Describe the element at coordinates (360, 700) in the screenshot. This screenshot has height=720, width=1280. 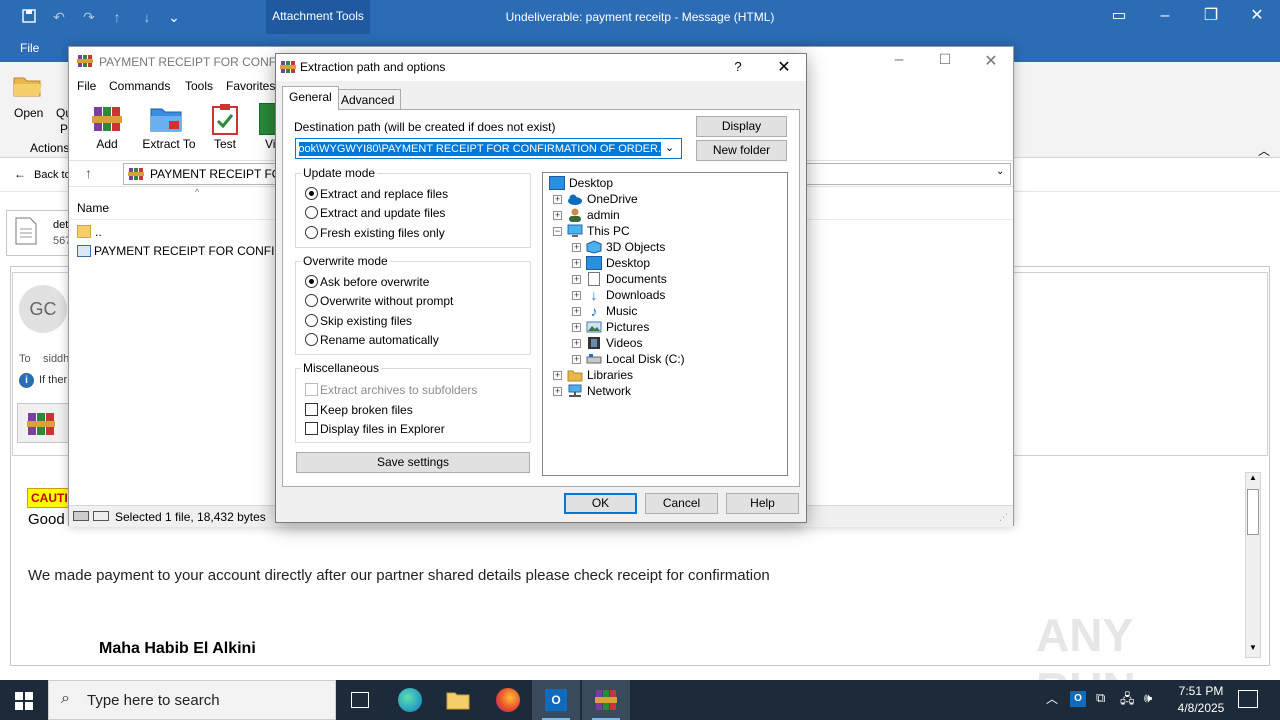
I see `task-view-button` at that location.